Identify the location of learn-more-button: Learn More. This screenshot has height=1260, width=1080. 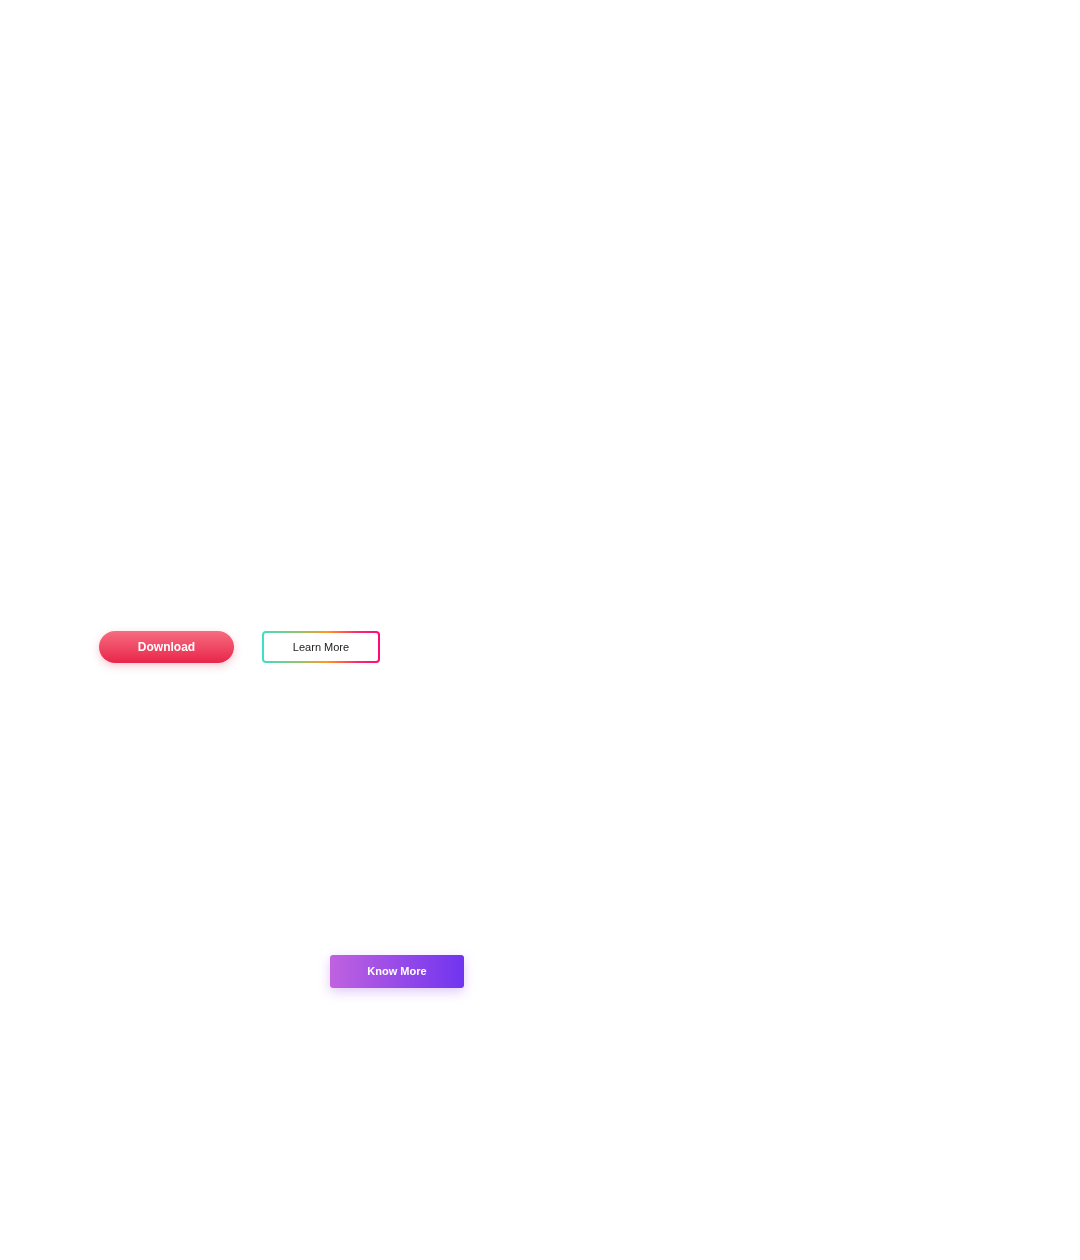
(321, 647).